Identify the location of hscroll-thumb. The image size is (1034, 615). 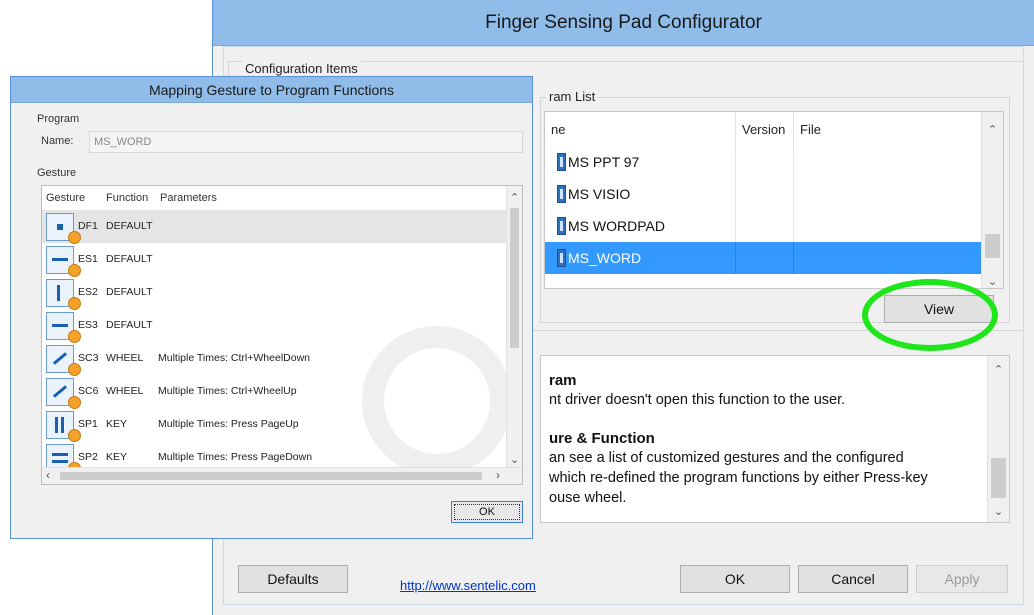
(271, 476).